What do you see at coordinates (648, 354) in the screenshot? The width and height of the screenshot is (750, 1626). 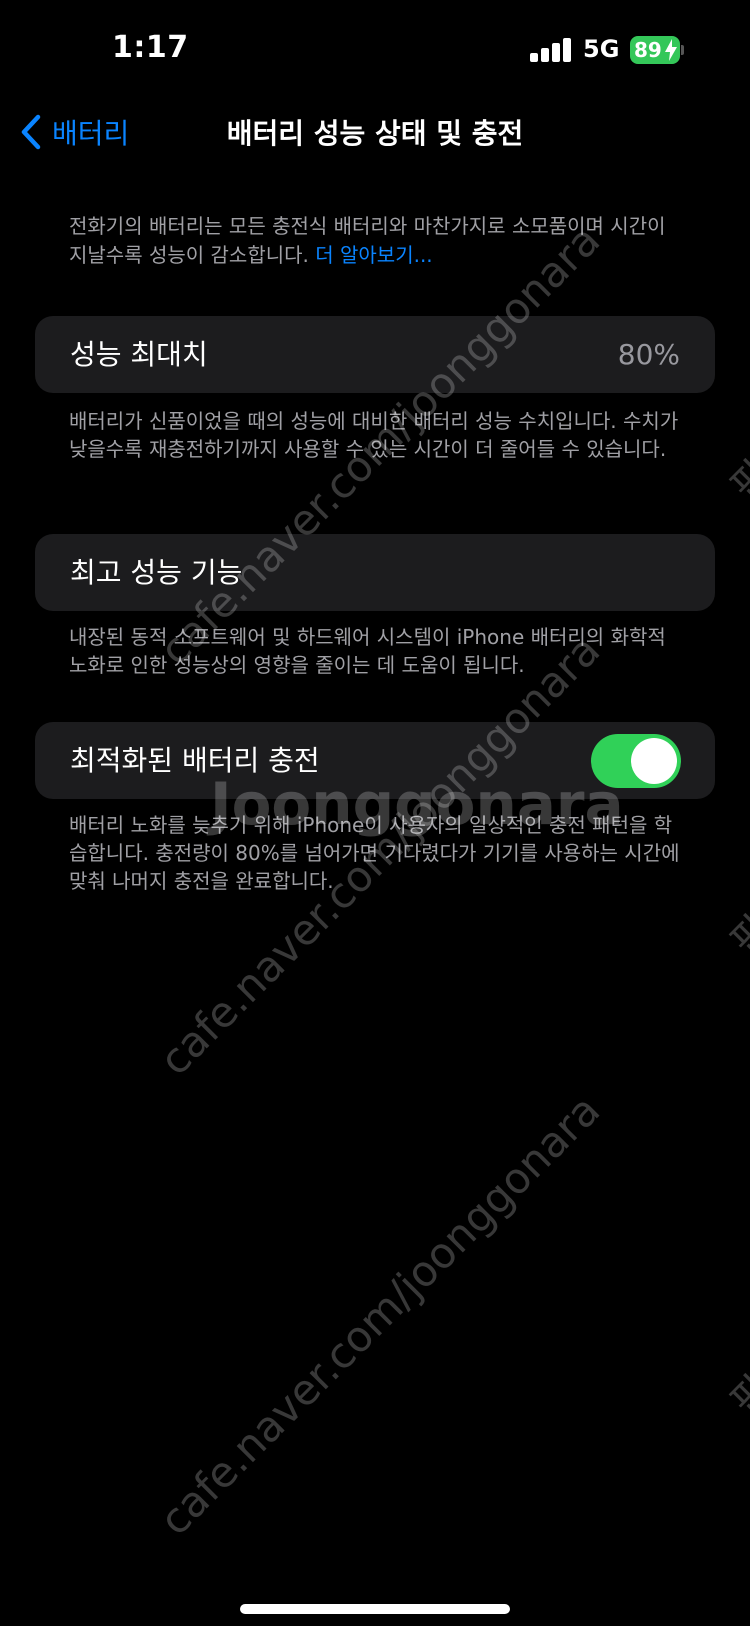 I see `max-capacity-value: 80%` at bounding box center [648, 354].